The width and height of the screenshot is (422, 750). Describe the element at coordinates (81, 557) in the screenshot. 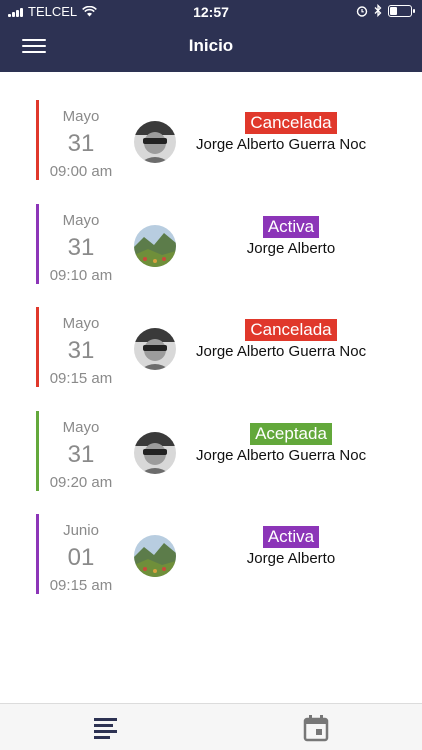

I see `appointment-day: 01` at that location.